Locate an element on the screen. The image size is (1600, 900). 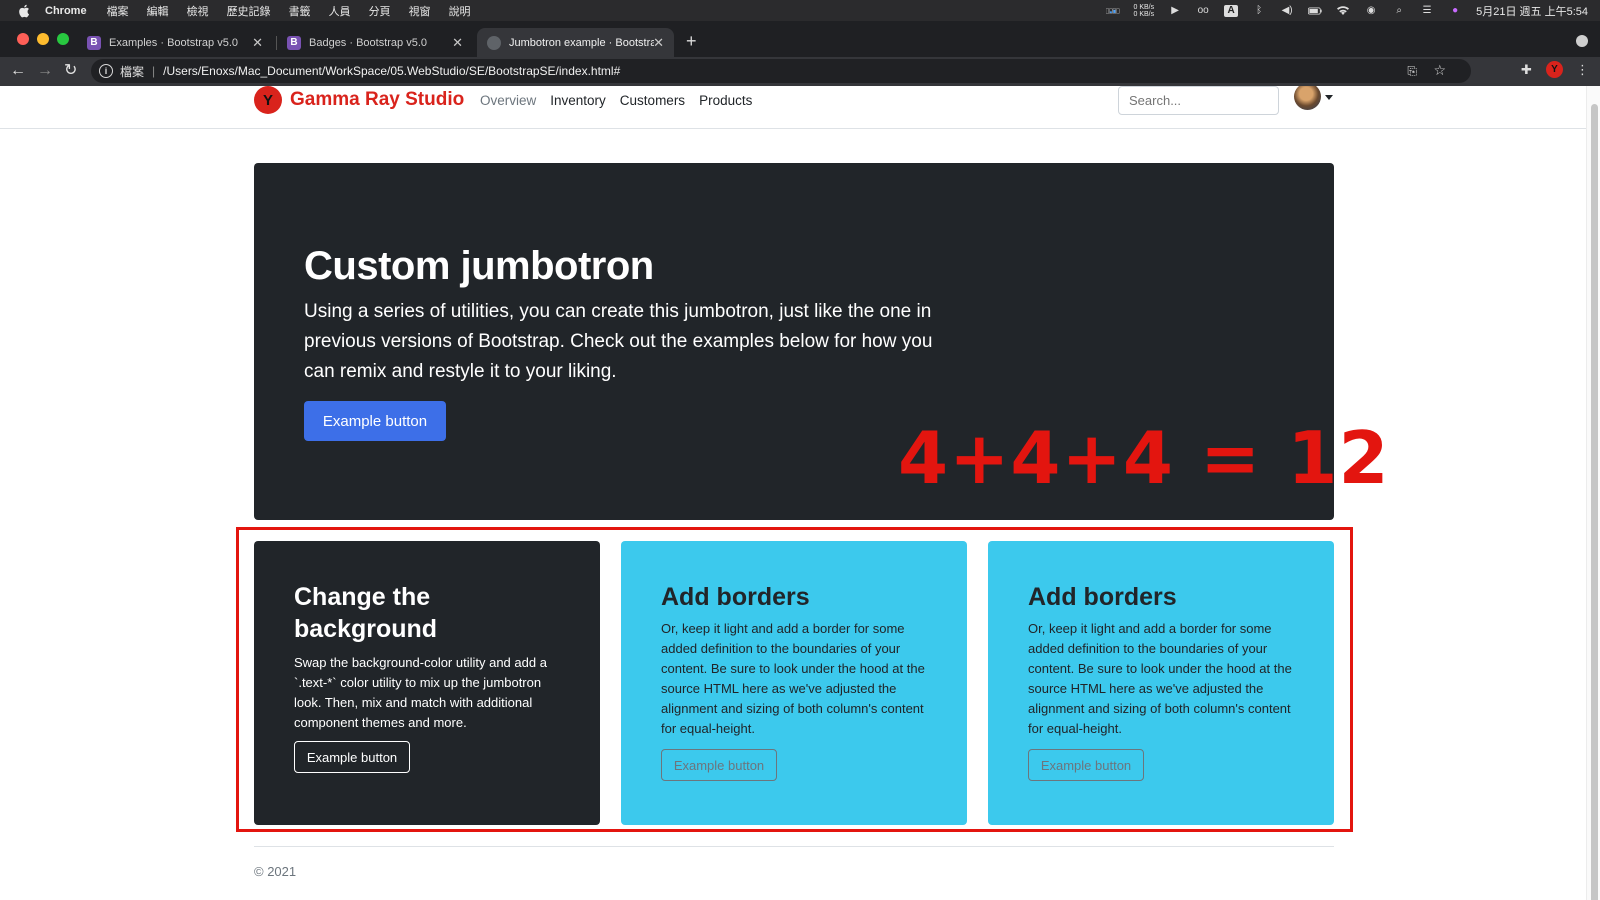
menubar-datetime: 5月21日 週五 上午5:54 is located at coordinates (1532, 11).